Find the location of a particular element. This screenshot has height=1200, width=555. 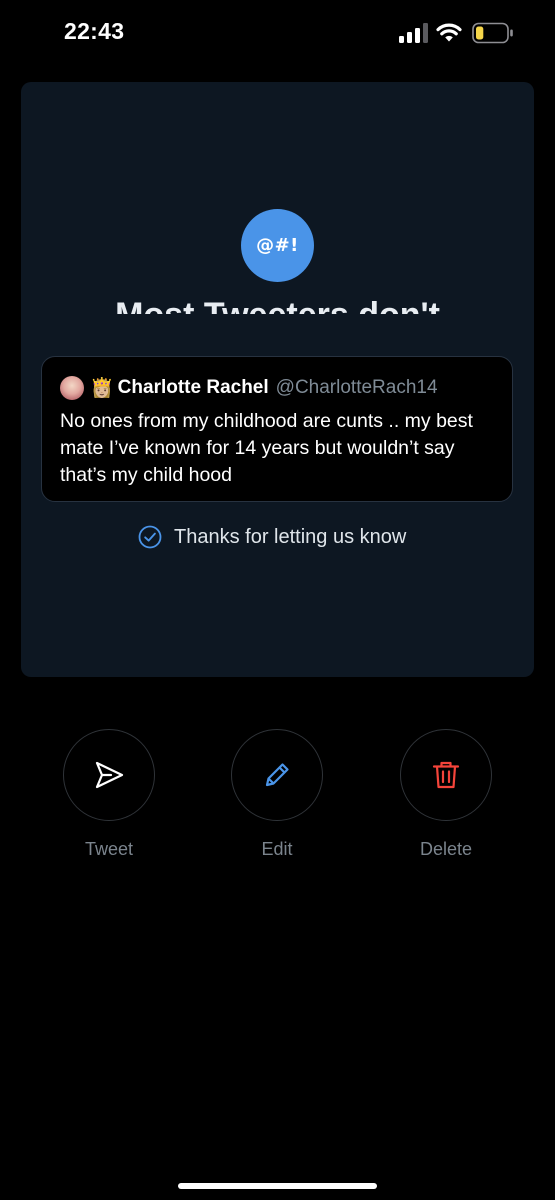

profanity-badge: @#! is located at coordinates (277, 245).